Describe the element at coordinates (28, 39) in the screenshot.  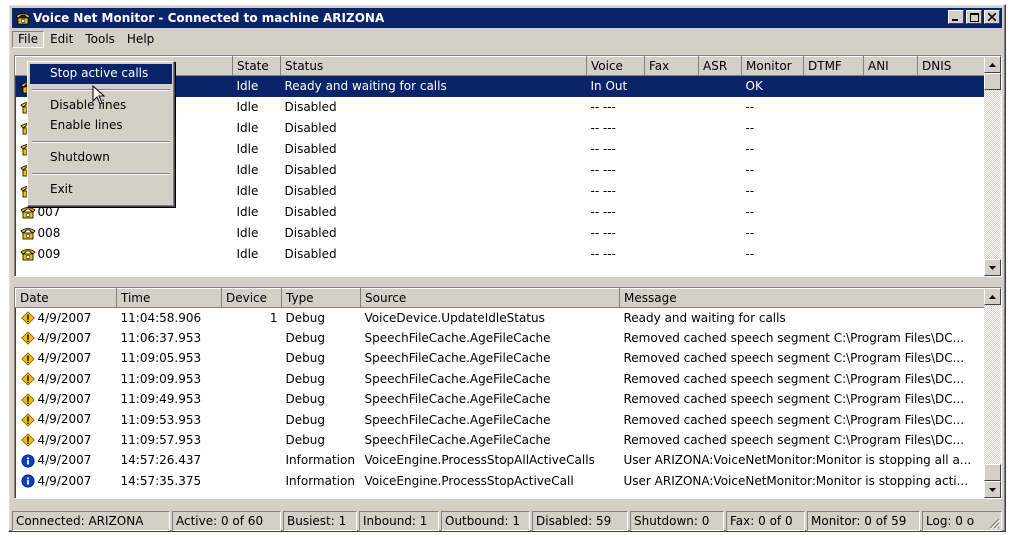
I see `menu-file: File` at that location.